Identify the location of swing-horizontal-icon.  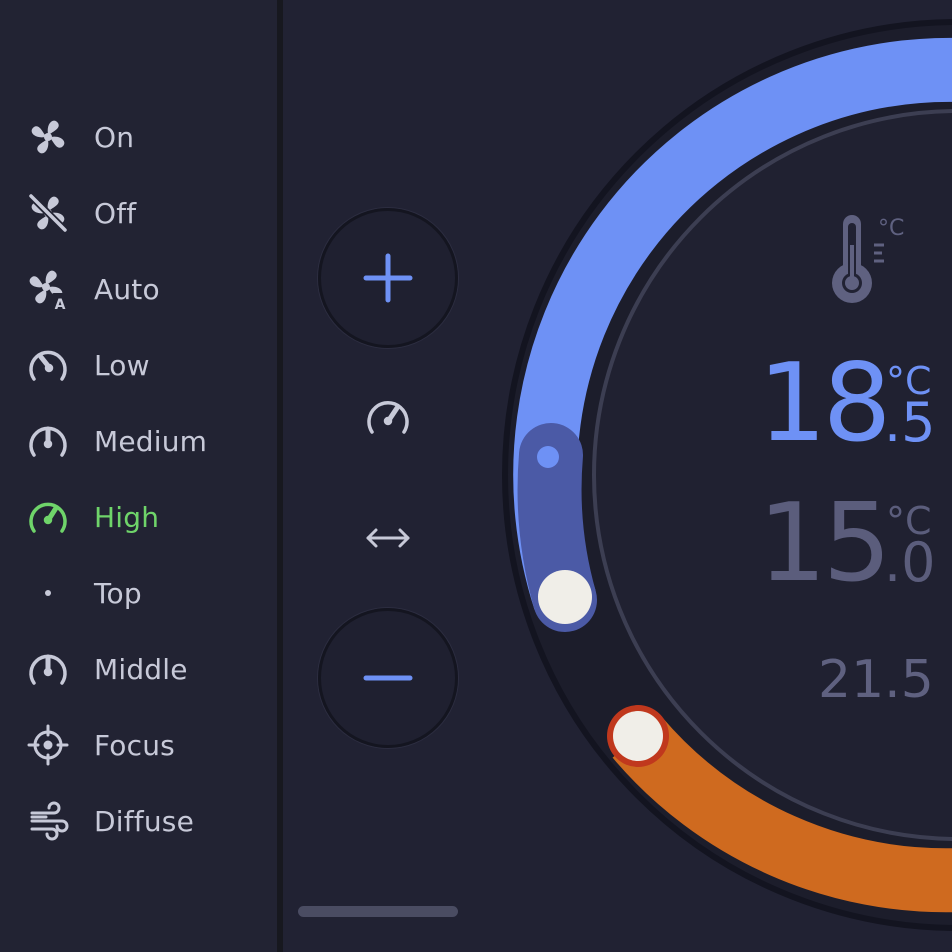
(388, 538).